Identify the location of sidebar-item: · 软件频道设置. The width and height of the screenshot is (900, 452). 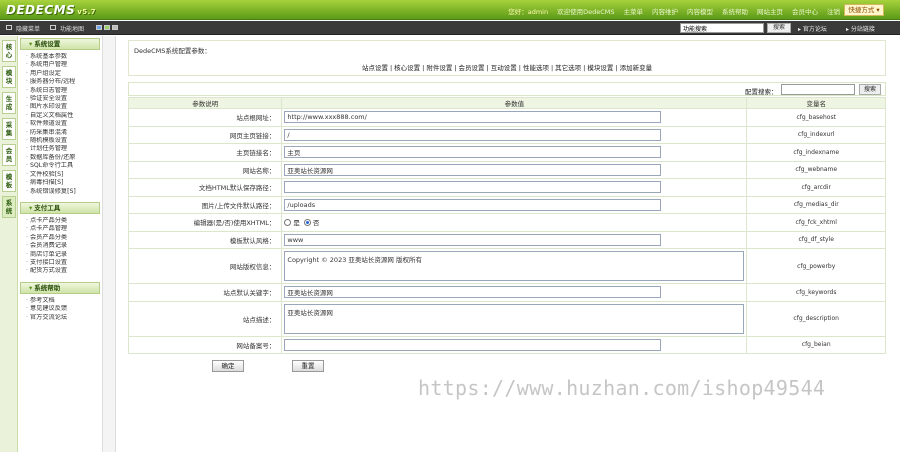
(60, 124).